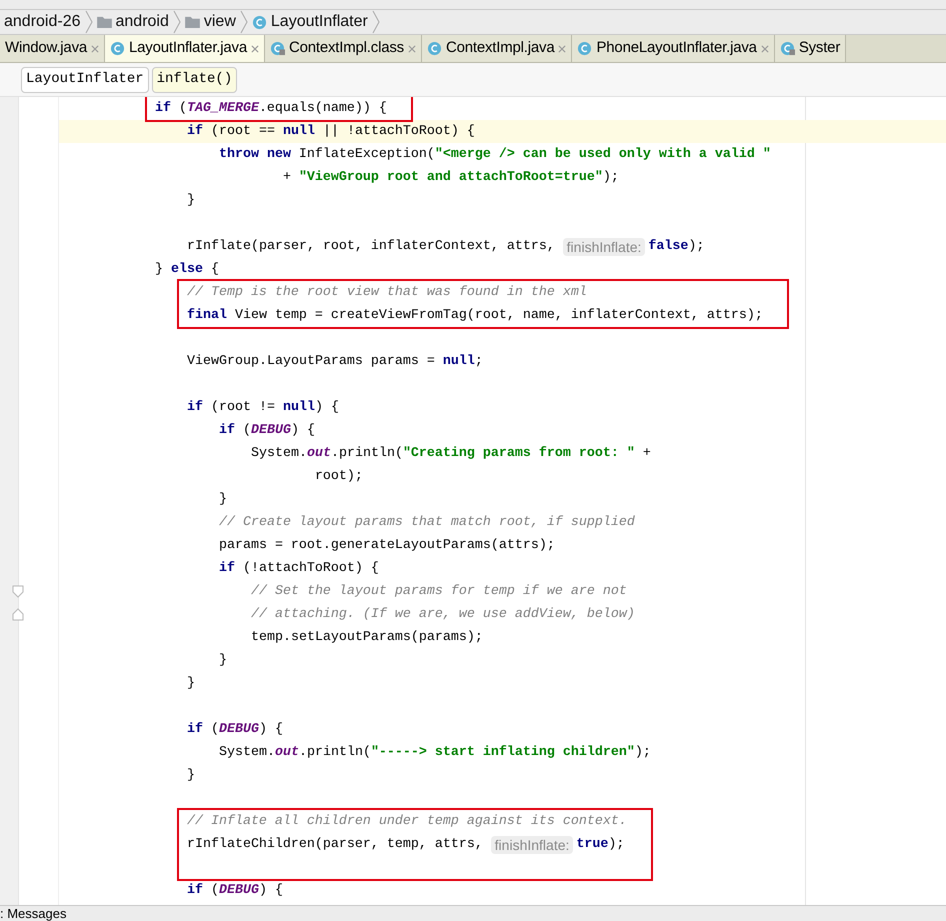  I want to click on editor-tab: Syster, so click(810, 48).